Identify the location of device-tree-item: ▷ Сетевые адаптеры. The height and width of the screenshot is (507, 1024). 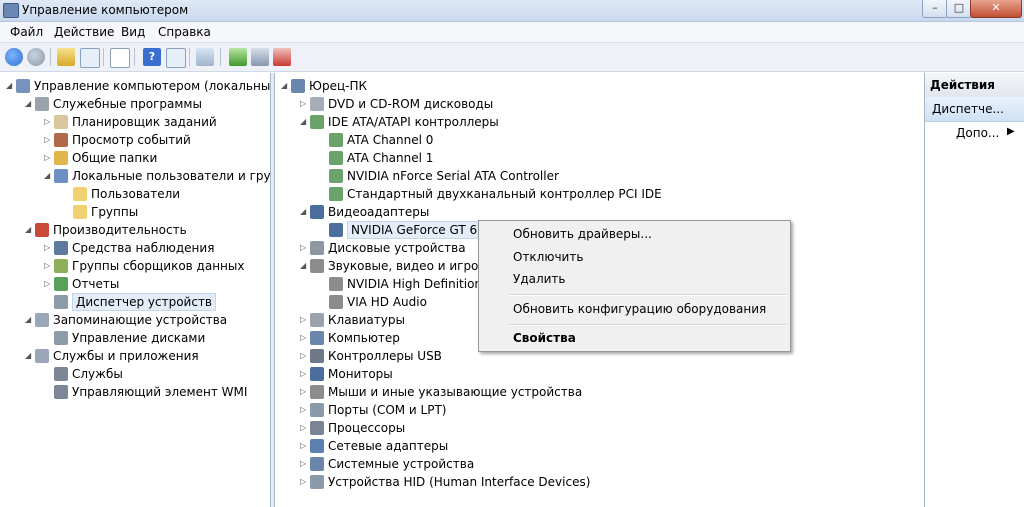
(598, 446).